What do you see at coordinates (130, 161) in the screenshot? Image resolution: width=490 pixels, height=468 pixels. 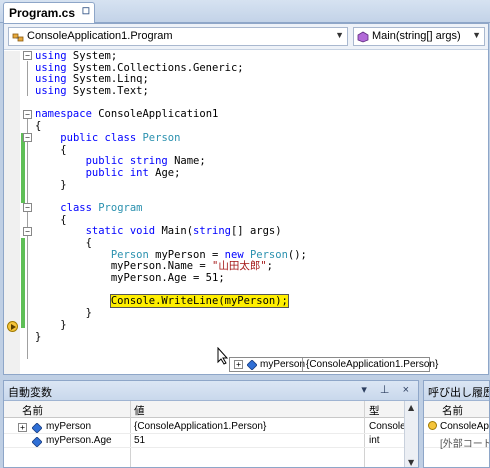 I see `keyword-token: public string` at bounding box center [130, 161].